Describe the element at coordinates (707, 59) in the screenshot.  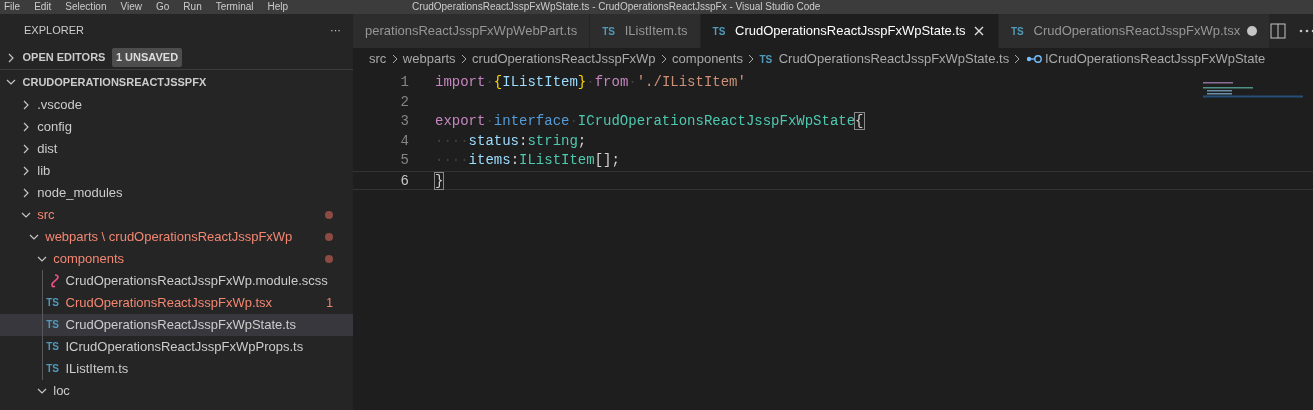
I see `breadcrumb-item: components` at that location.